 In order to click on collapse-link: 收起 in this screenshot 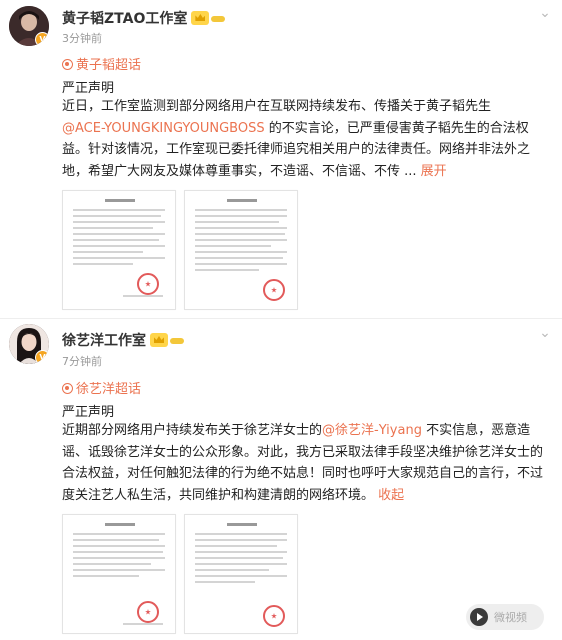, I will do `click(391, 495)`.